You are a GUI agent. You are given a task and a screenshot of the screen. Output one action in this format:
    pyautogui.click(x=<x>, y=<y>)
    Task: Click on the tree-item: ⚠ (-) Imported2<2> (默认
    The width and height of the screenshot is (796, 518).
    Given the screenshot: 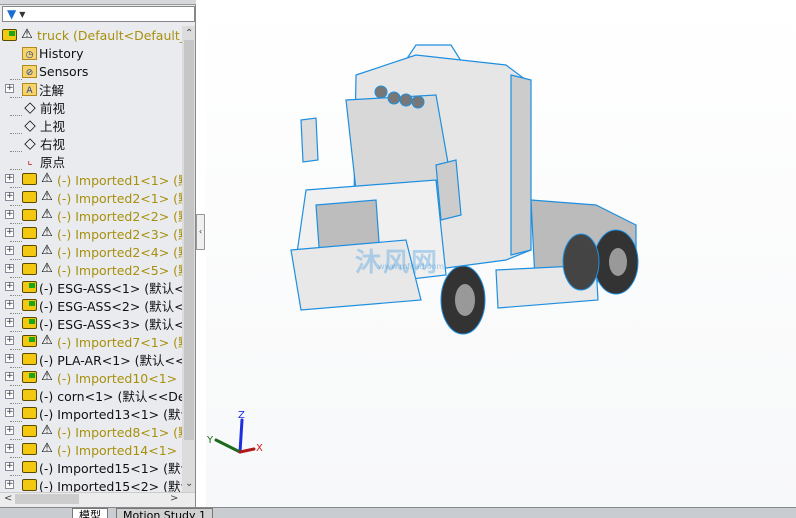 What is the action you would take?
    pyautogui.click(x=102, y=215)
    